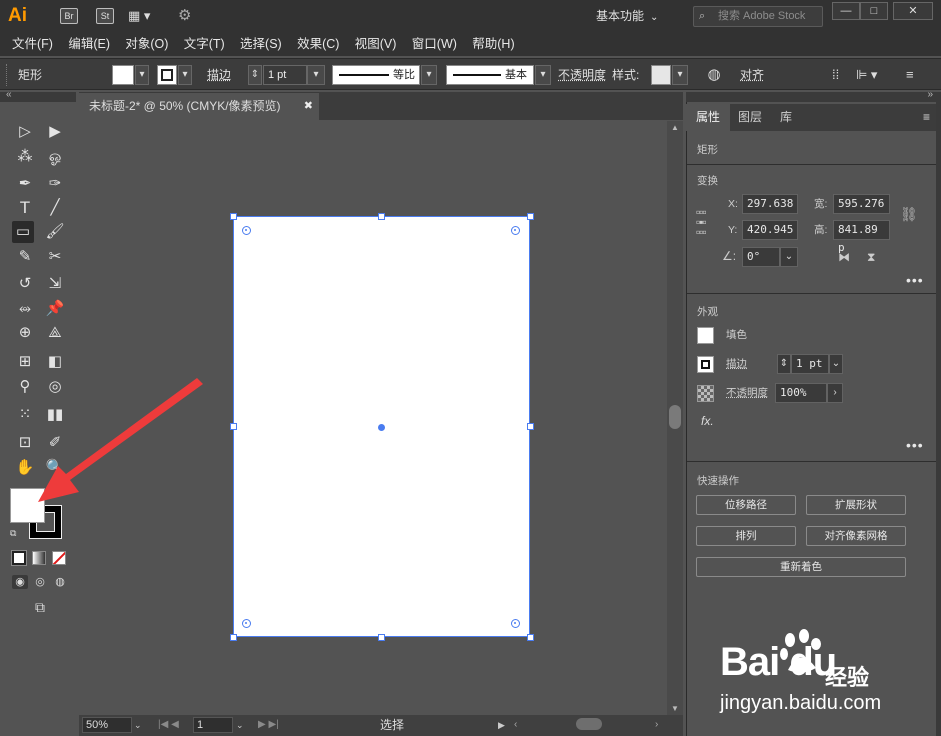 The width and height of the screenshot is (941, 736). What do you see at coordinates (761, 257) in the screenshot?
I see `rotate-angle-field: 0°` at bounding box center [761, 257].